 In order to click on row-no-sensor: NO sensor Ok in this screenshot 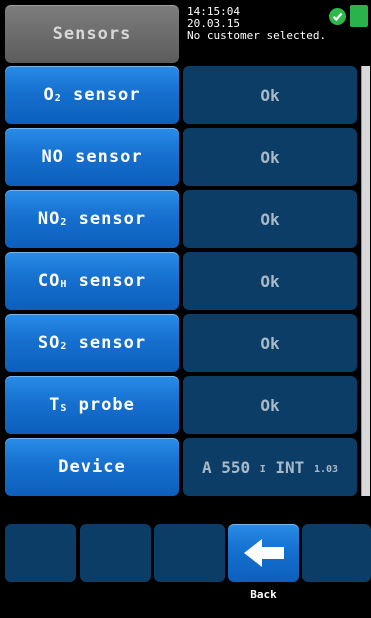, I will do `click(181, 157)`.